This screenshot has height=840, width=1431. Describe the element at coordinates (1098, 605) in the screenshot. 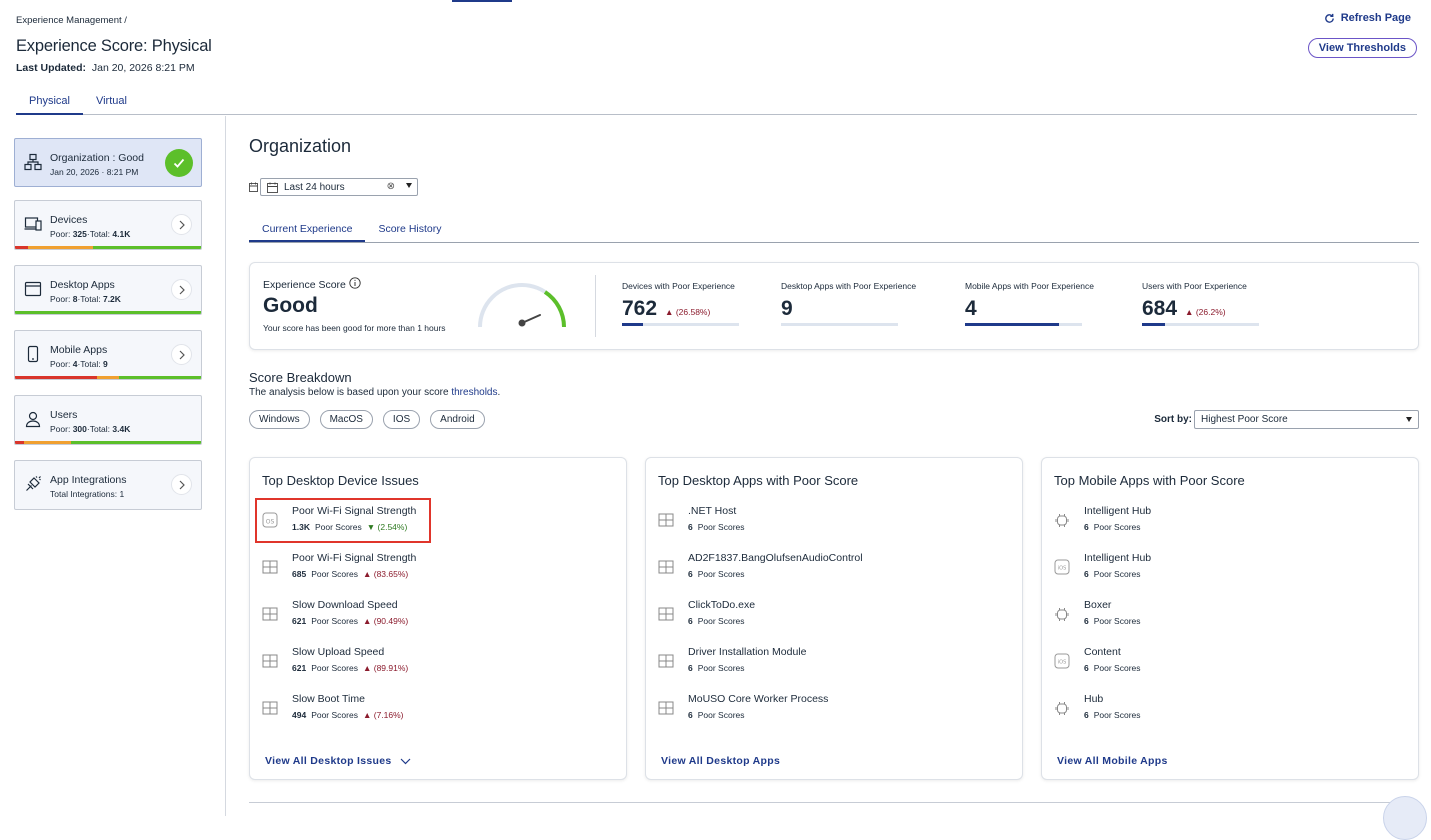

I see `item-name: Boxer` at that location.